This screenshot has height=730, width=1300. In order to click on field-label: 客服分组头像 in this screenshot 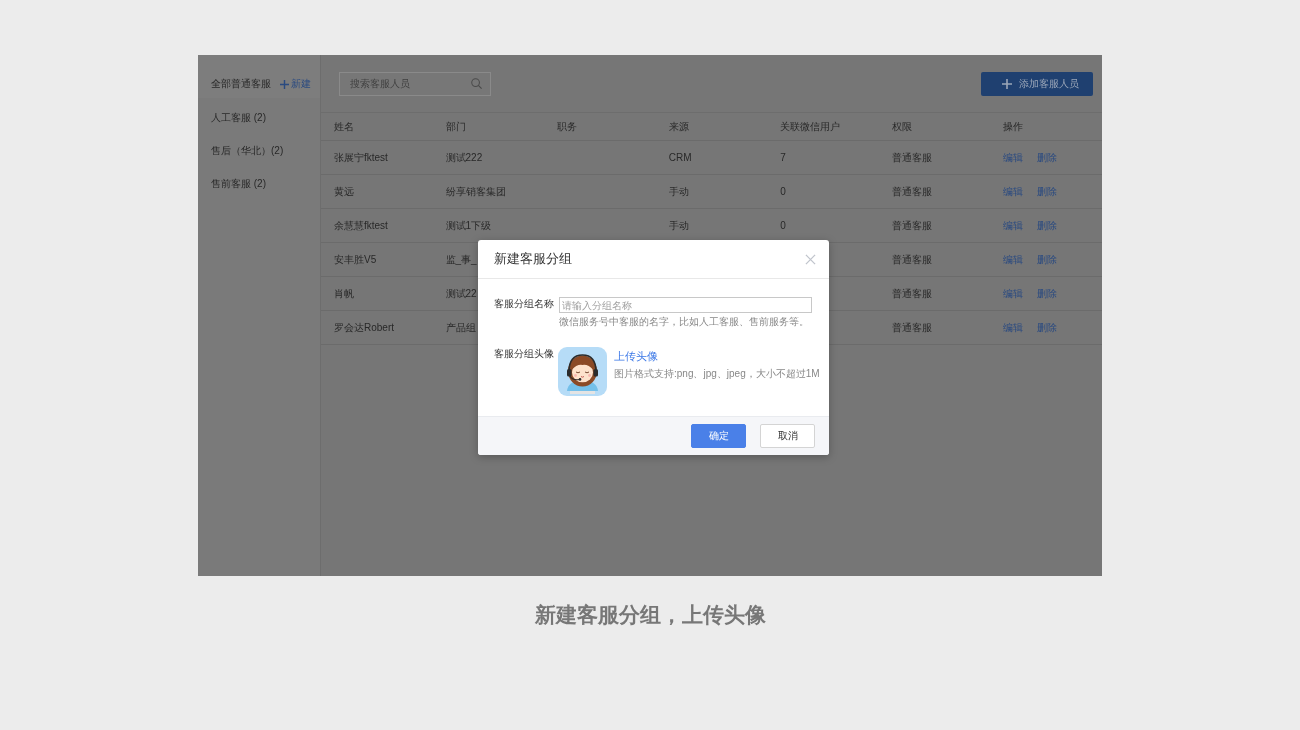, I will do `click(524, 354)`.